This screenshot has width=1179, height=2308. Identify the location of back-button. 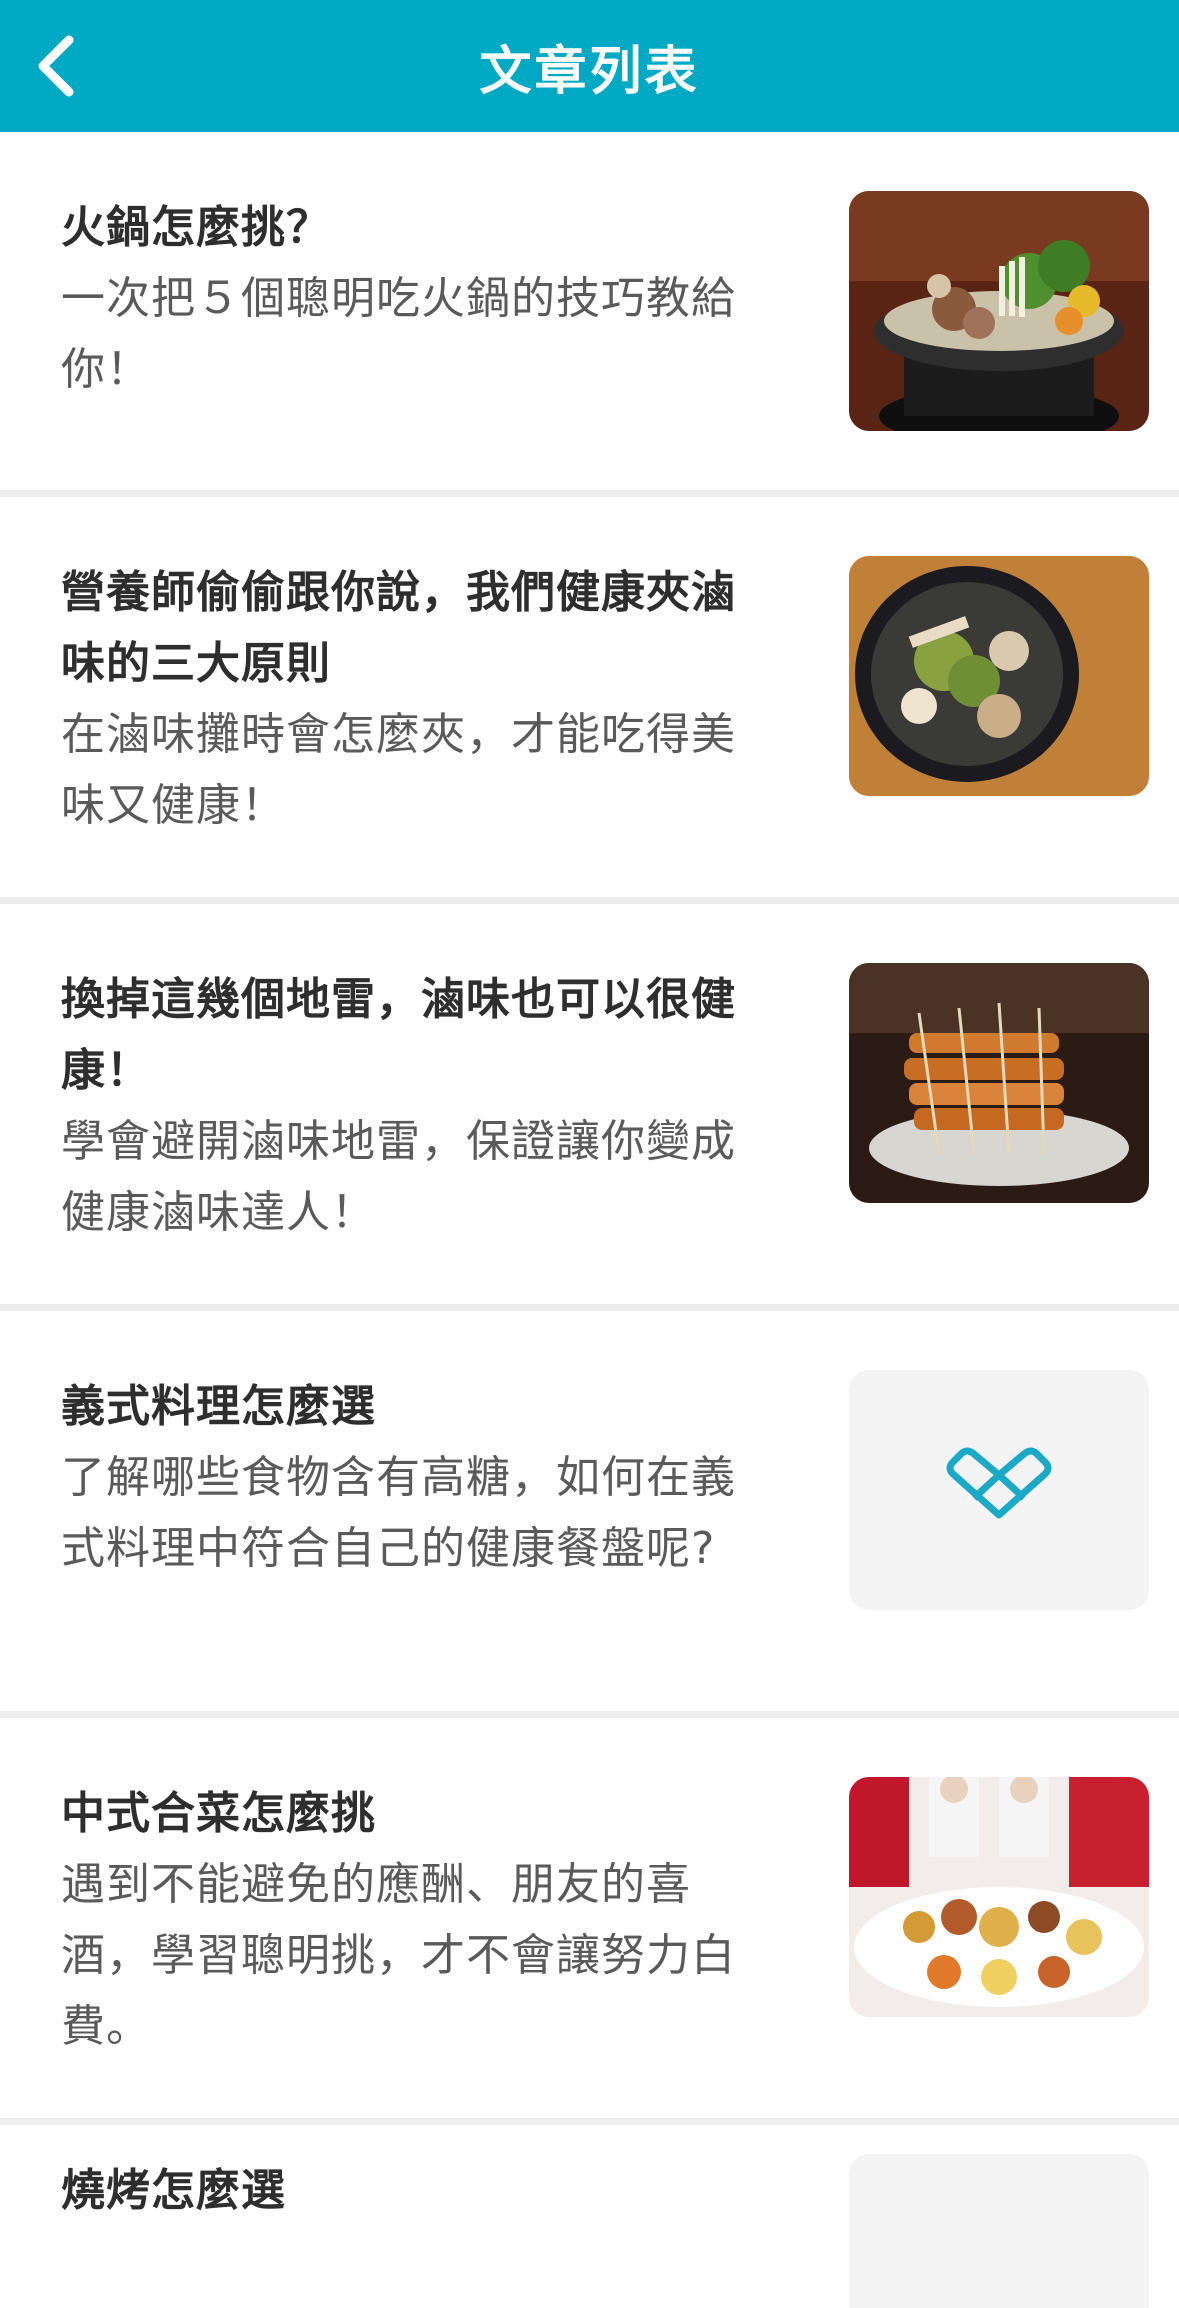
(56, 66).